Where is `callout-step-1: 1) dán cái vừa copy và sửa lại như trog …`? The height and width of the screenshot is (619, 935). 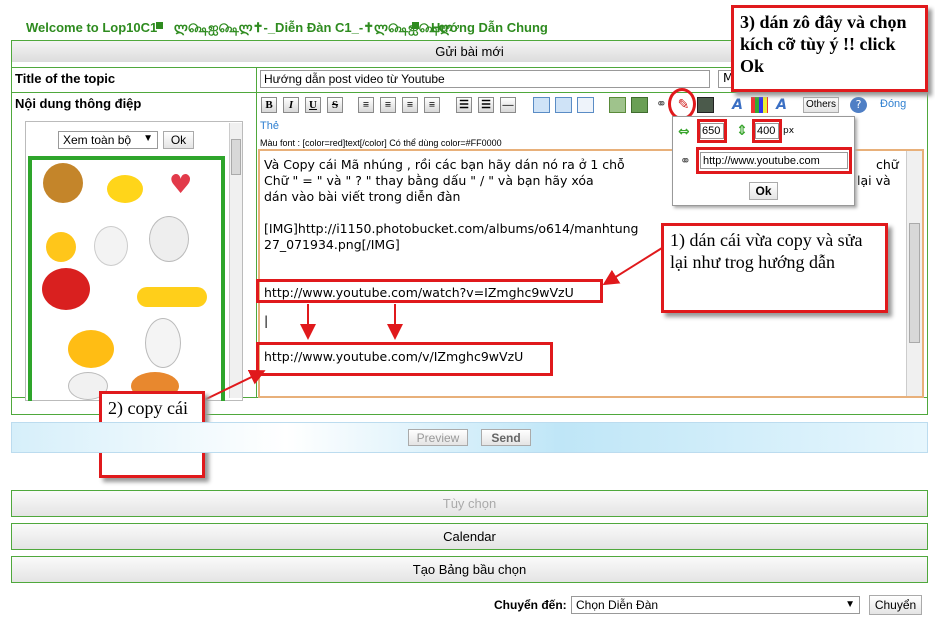 callout-step-1: 1) dán cái vừa copy và sửa lại như trog … is located at coordinates (774, 268).